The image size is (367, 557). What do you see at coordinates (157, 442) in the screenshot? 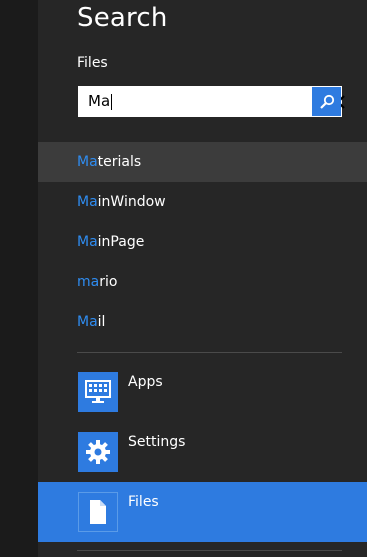
I see `scope-label: Settings` at bounding box center [157, 442].